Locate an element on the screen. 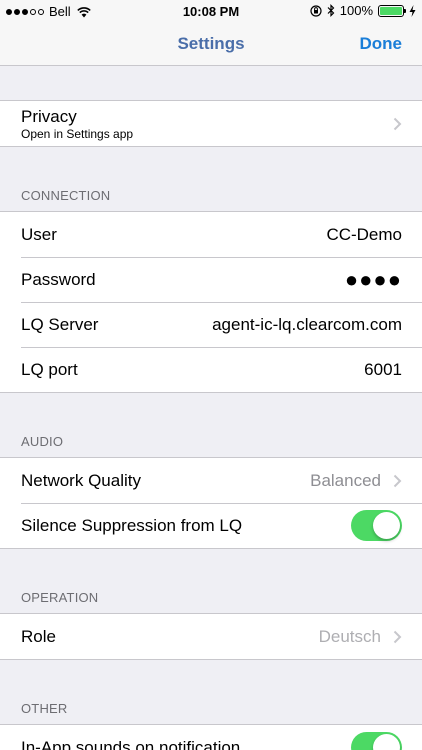 The image size is (422, 750). role-value: Deutsch is located at coordinates (349, 636).